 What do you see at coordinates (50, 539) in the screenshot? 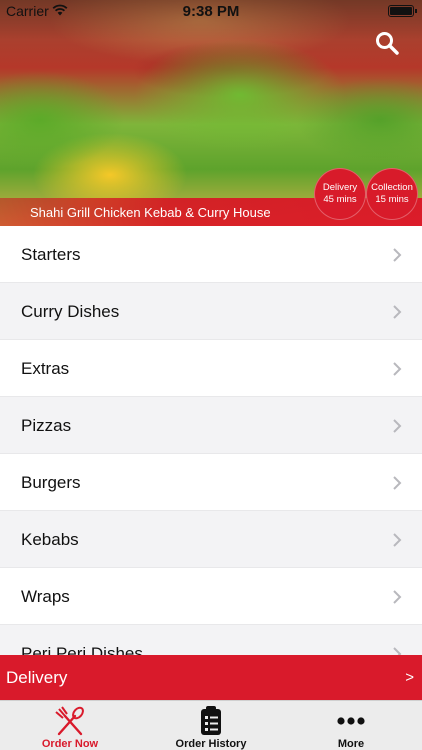
I see `menu-item-label: Kebabs` at bounding box center [50, 539].